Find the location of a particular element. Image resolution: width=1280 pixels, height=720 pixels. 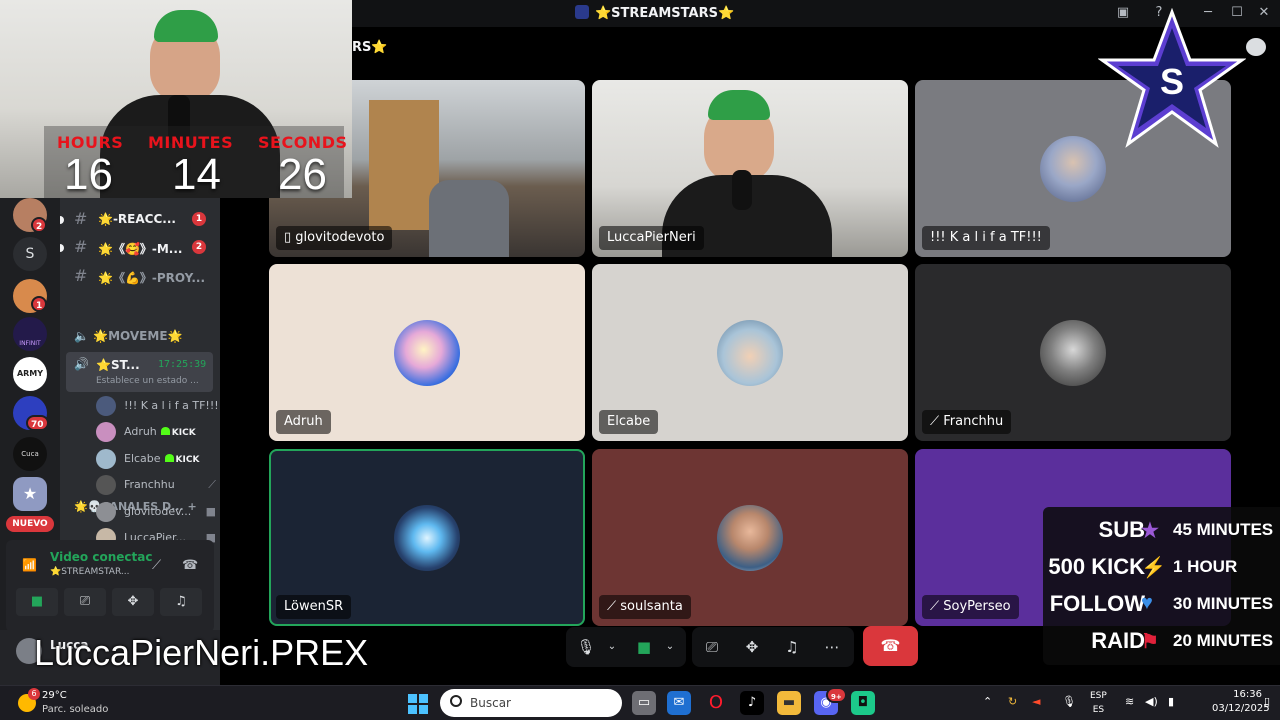

text-channel: # 🌟《🥰》-M... 2 is located at coordinates (140, 247).